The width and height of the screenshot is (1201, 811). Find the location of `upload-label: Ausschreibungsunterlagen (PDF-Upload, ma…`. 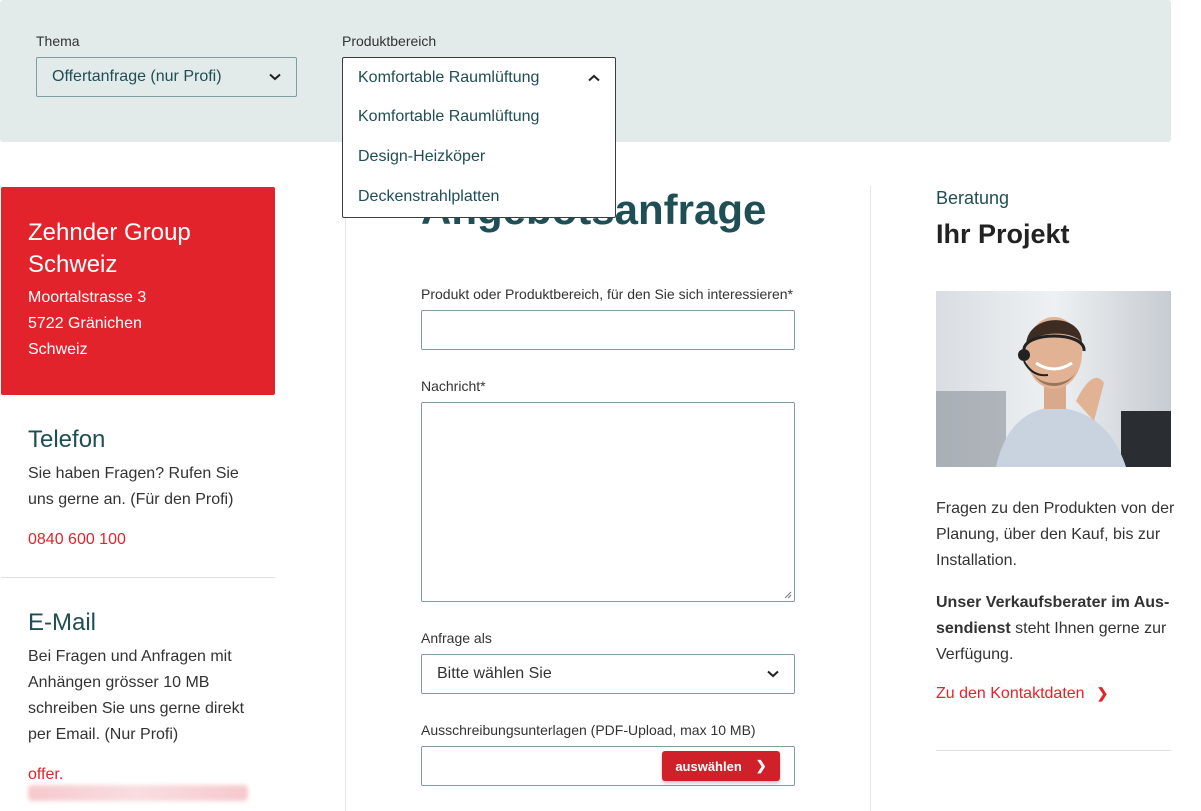

upload-label: Ausschreibungsunterlagen (PDF-Upload, ma… is located at coordinates (588, 730).